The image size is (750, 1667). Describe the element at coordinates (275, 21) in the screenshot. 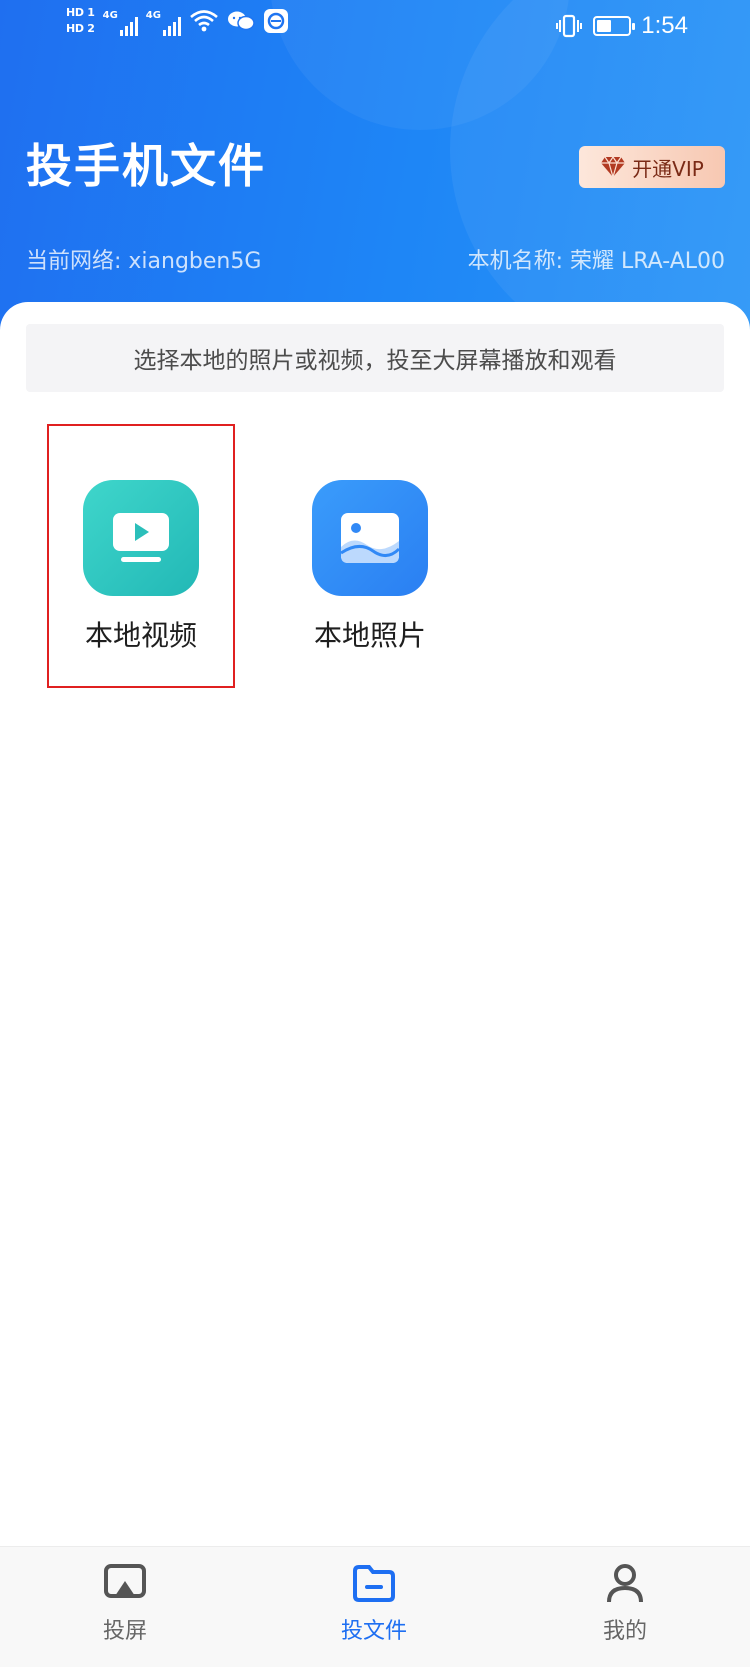

I see `app-notification-icon` at that location.